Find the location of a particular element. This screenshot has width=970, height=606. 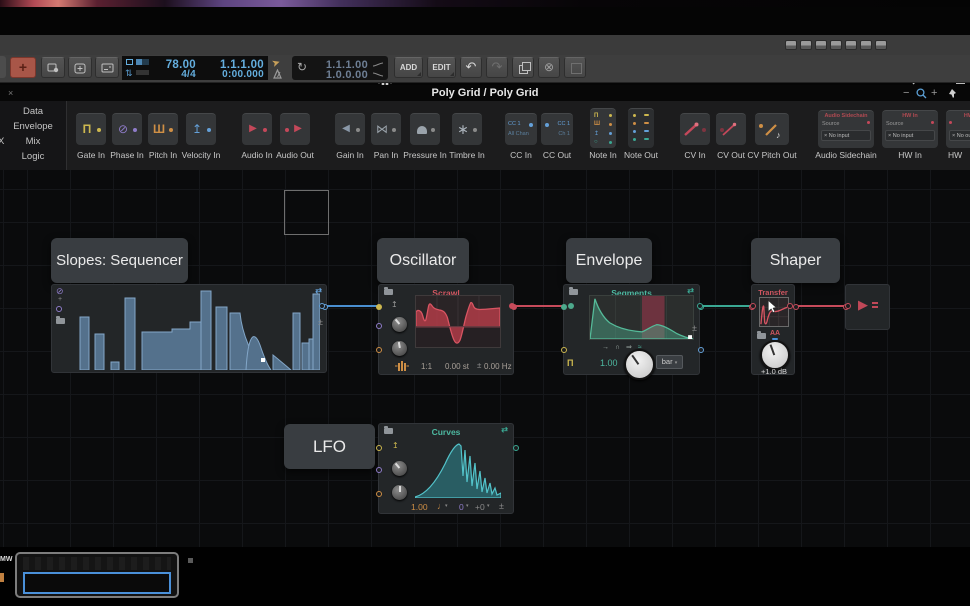

rate-knob is located at coordinates (639, 364).